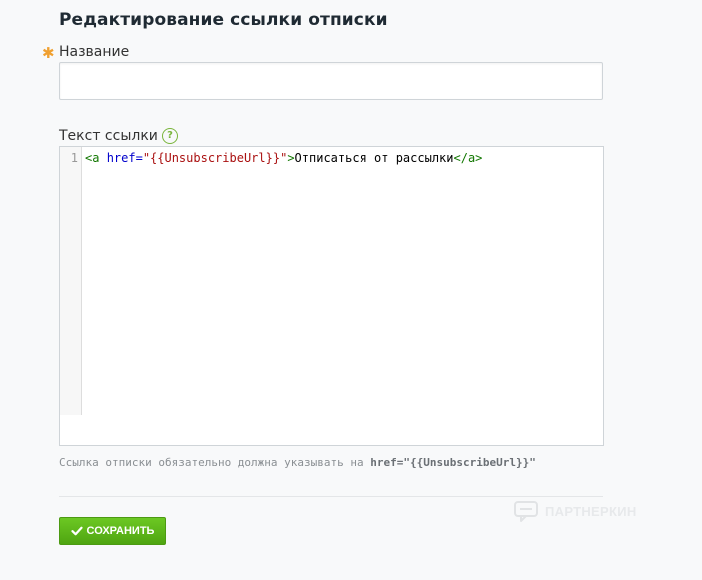  Describe the element at coordinates (331, 81) in the screenshot. I see `name-input` at that location.